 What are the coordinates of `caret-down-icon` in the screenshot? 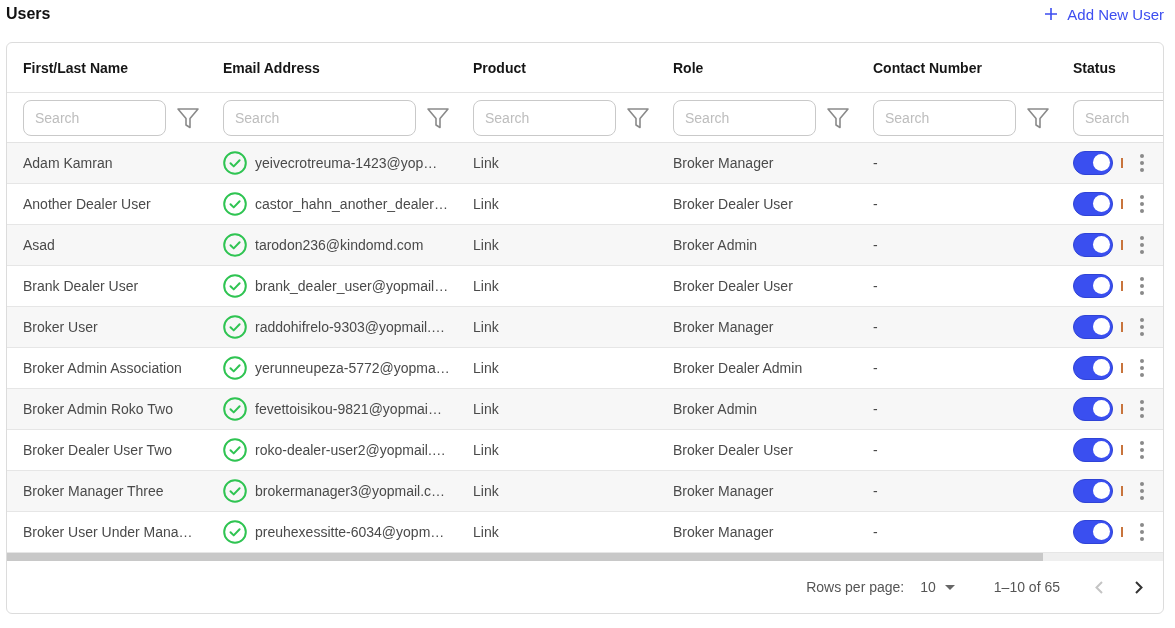 It's located at (949, 587).